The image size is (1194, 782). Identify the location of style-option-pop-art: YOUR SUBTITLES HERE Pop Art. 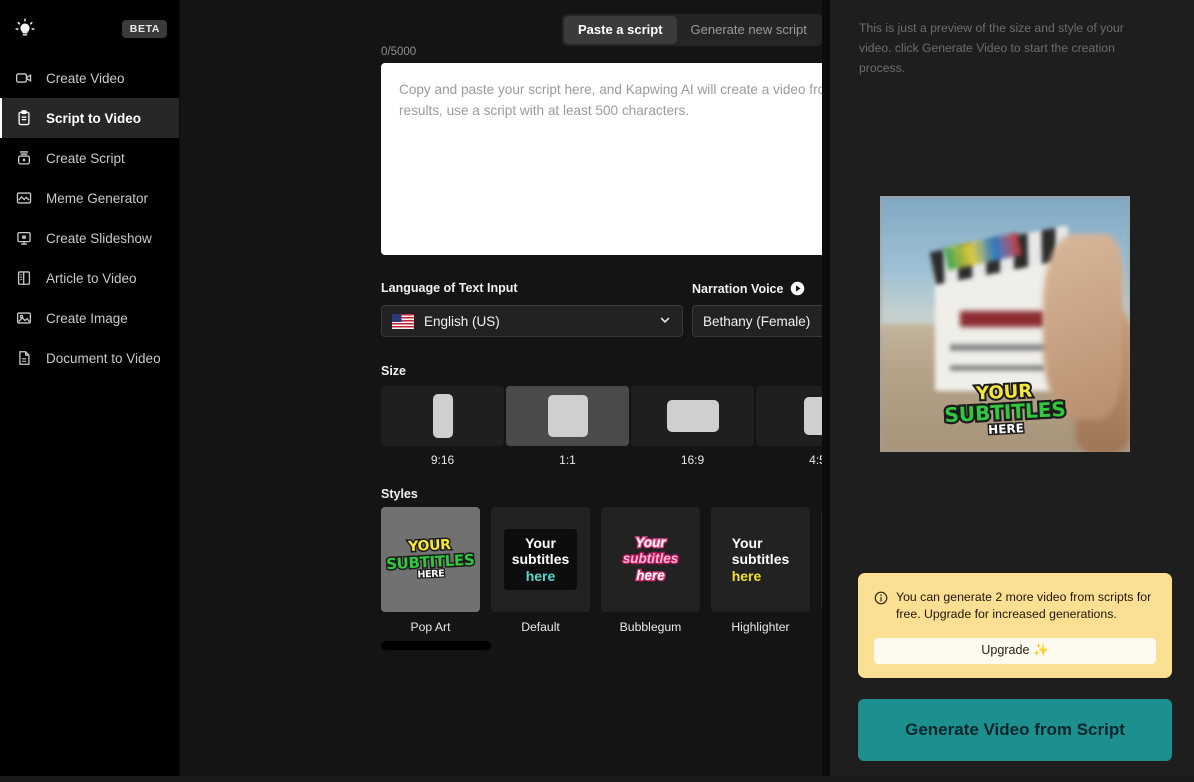
(430, 570).